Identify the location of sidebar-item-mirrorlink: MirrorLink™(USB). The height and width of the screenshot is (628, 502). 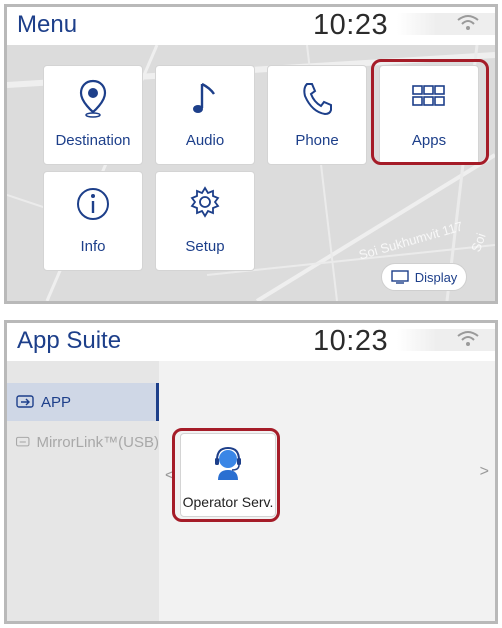
(83, 442).